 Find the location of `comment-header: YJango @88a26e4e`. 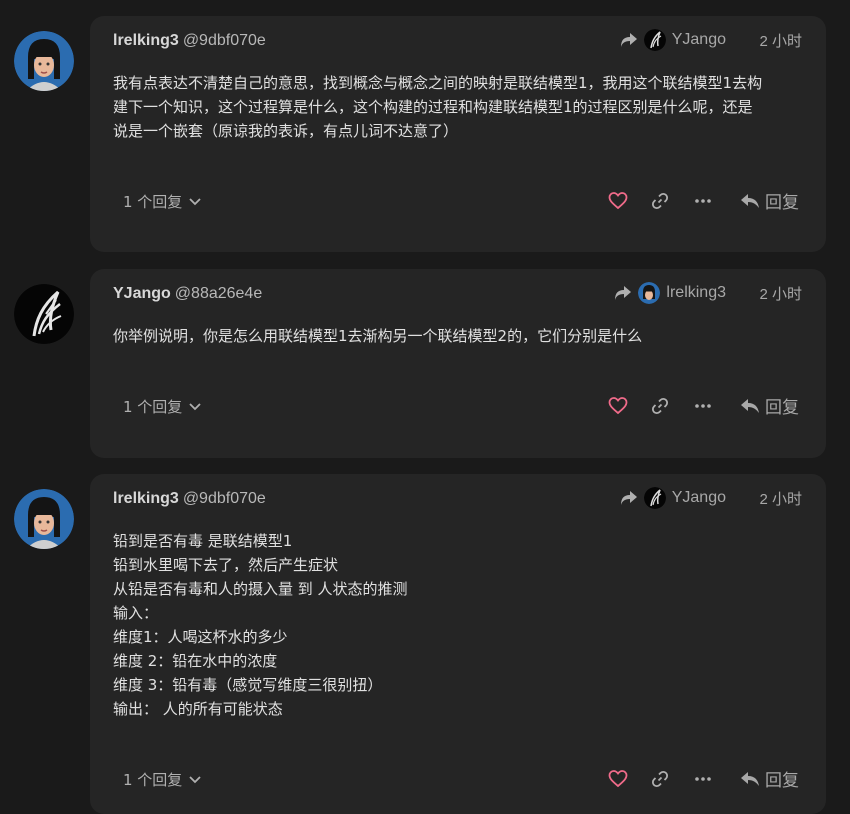

comment-header: YJango @88a26e4e is located at coordinates (187, 293).